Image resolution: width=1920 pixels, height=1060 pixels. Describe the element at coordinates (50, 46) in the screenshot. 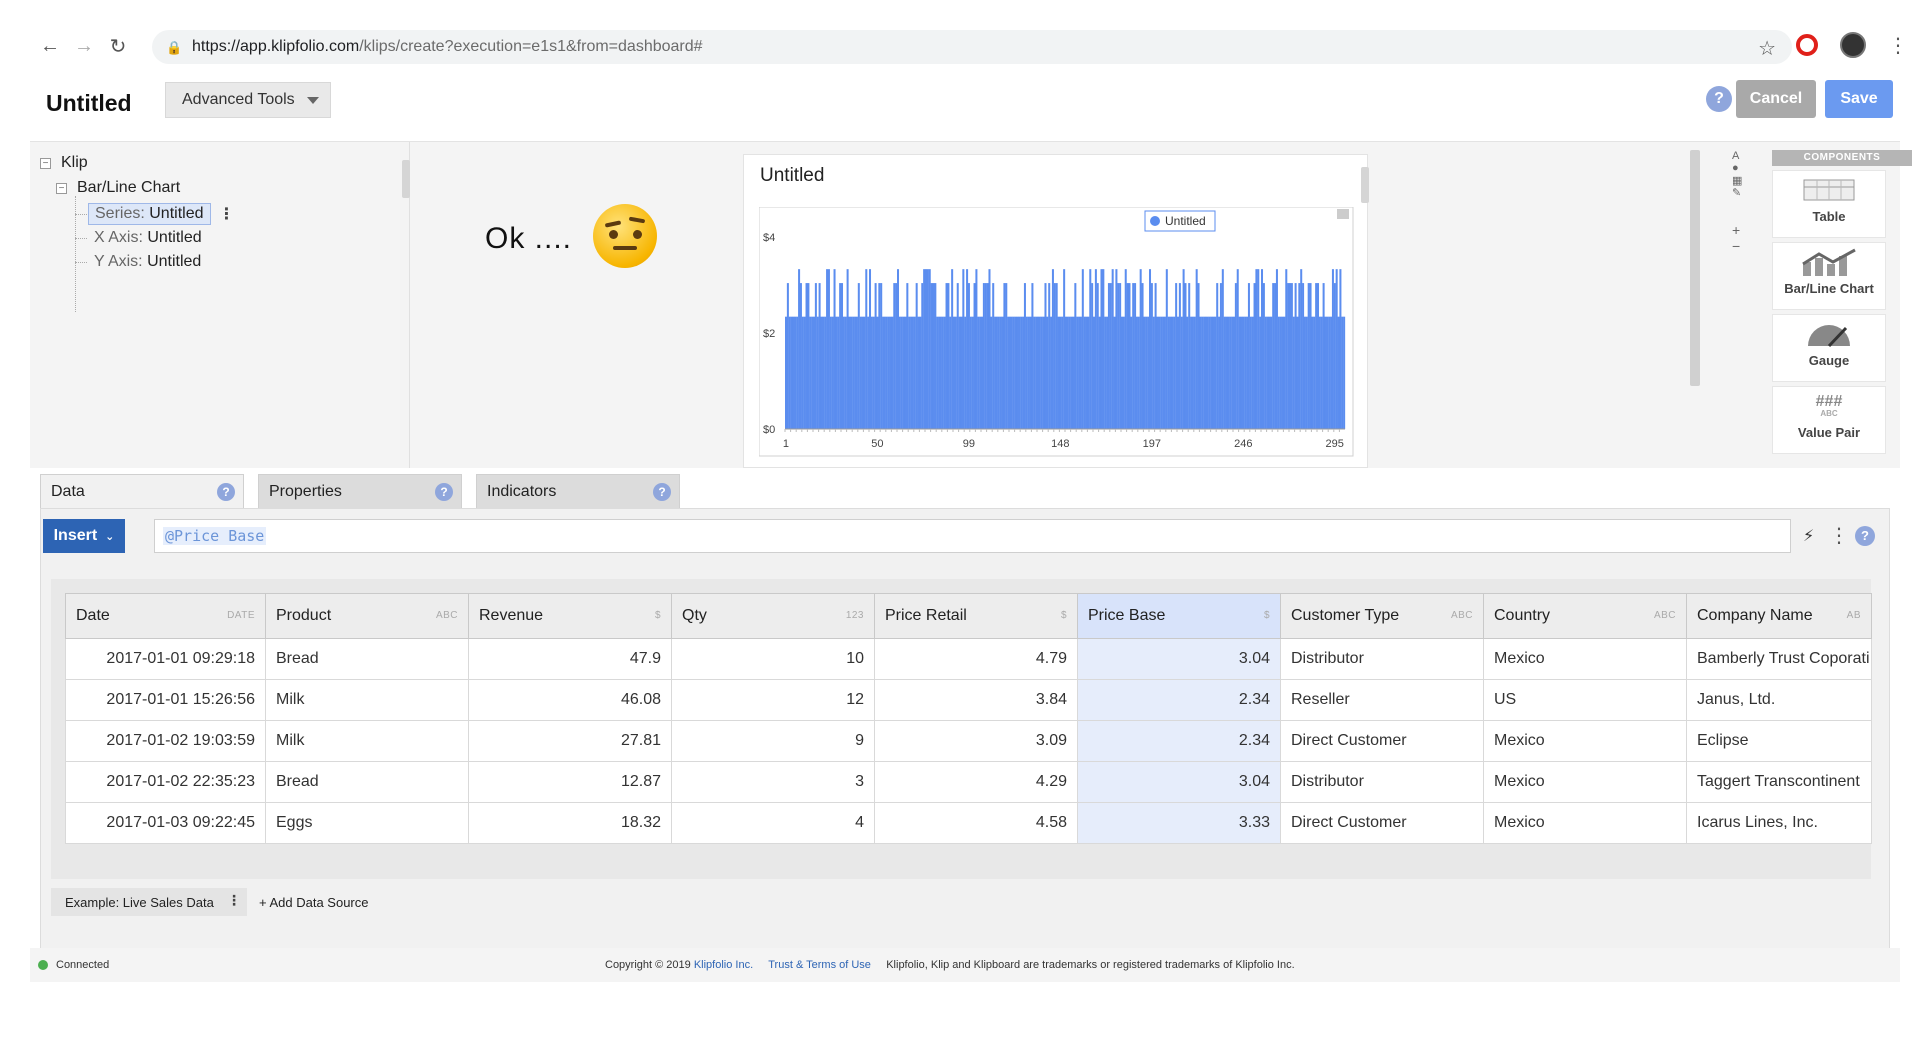

I see `back-icon: ←` at that location.